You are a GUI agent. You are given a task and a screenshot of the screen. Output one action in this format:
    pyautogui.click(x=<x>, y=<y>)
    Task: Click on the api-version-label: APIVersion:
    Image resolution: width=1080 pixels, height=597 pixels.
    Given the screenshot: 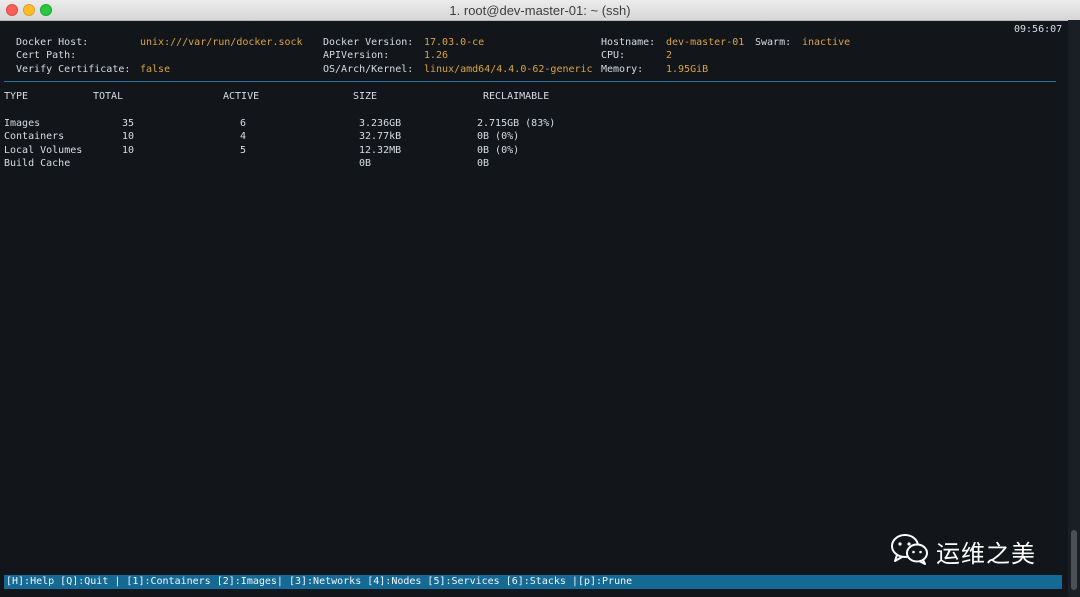 What is the action you would take?
    pyautogui.click(x=356, y=55)
    